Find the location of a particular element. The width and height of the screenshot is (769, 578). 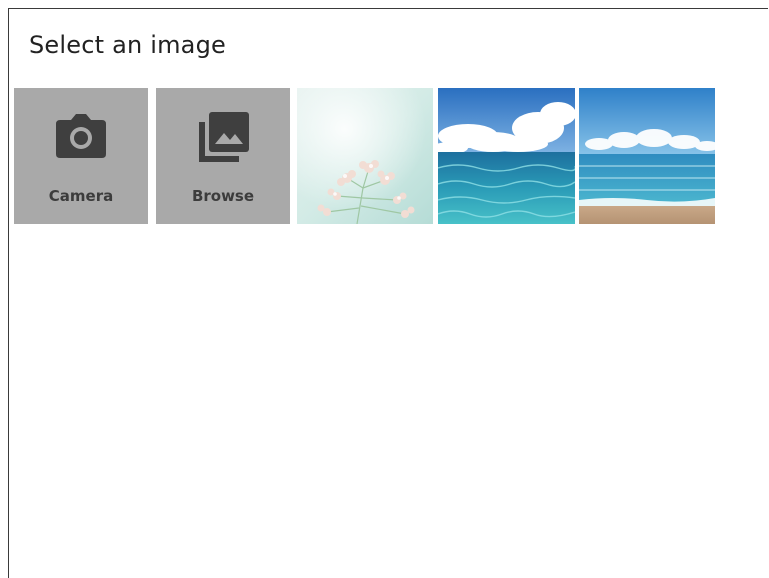

image-thumbnail-flowers is located at coordinates (365, 156).